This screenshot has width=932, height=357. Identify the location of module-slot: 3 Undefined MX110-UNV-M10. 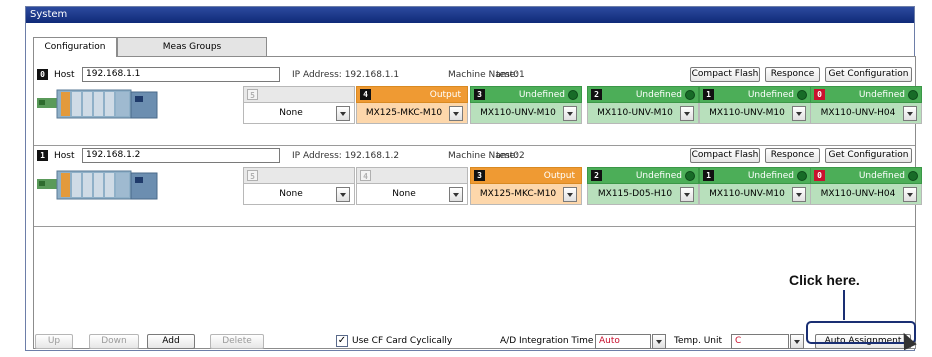
(526, 105).